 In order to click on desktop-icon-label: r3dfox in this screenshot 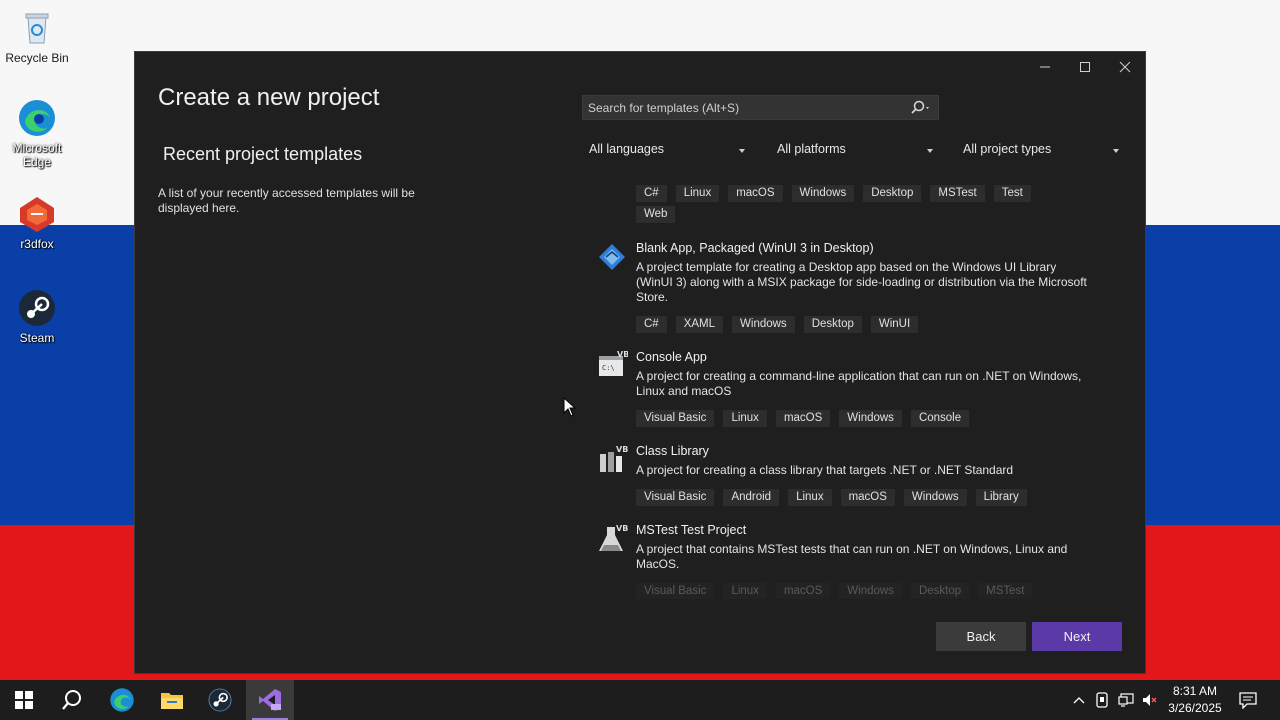, I will do `click(37, 244)`.